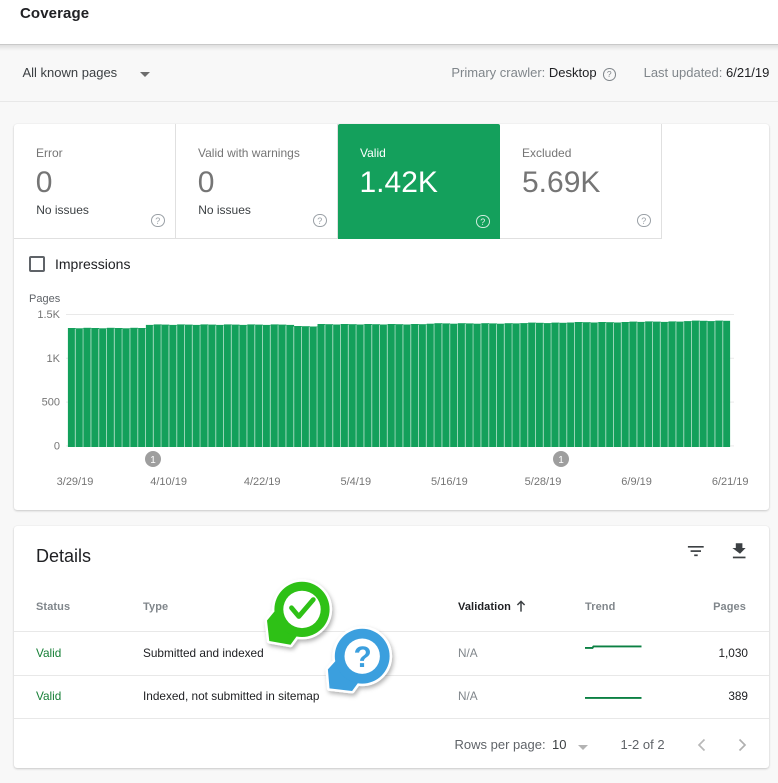 The height and width of the screenshot is (783, 778). Describe the element at coordinates (54, 359) in the screenshot. I see `svg-text: 1K` at that location.